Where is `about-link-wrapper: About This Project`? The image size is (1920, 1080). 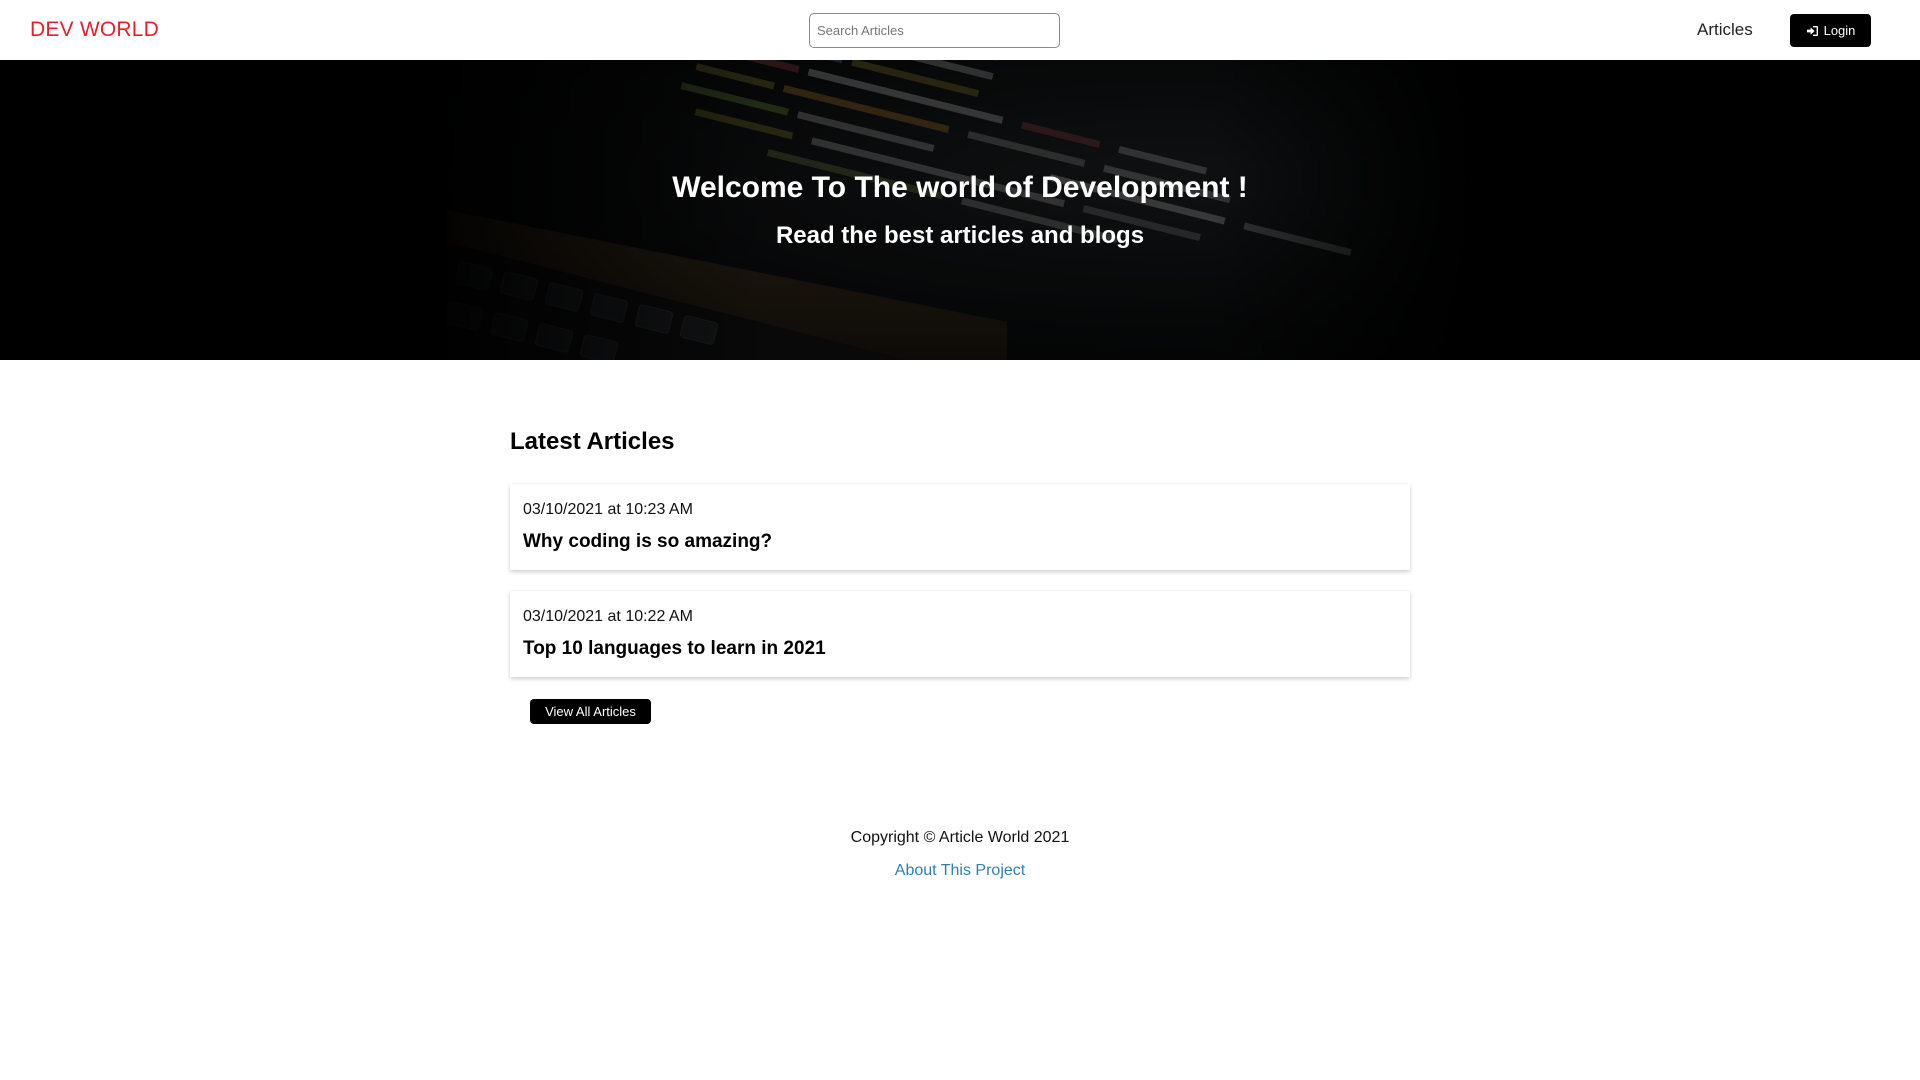
about-link-wrapper: About This Project is located at coordinates (960, 871).